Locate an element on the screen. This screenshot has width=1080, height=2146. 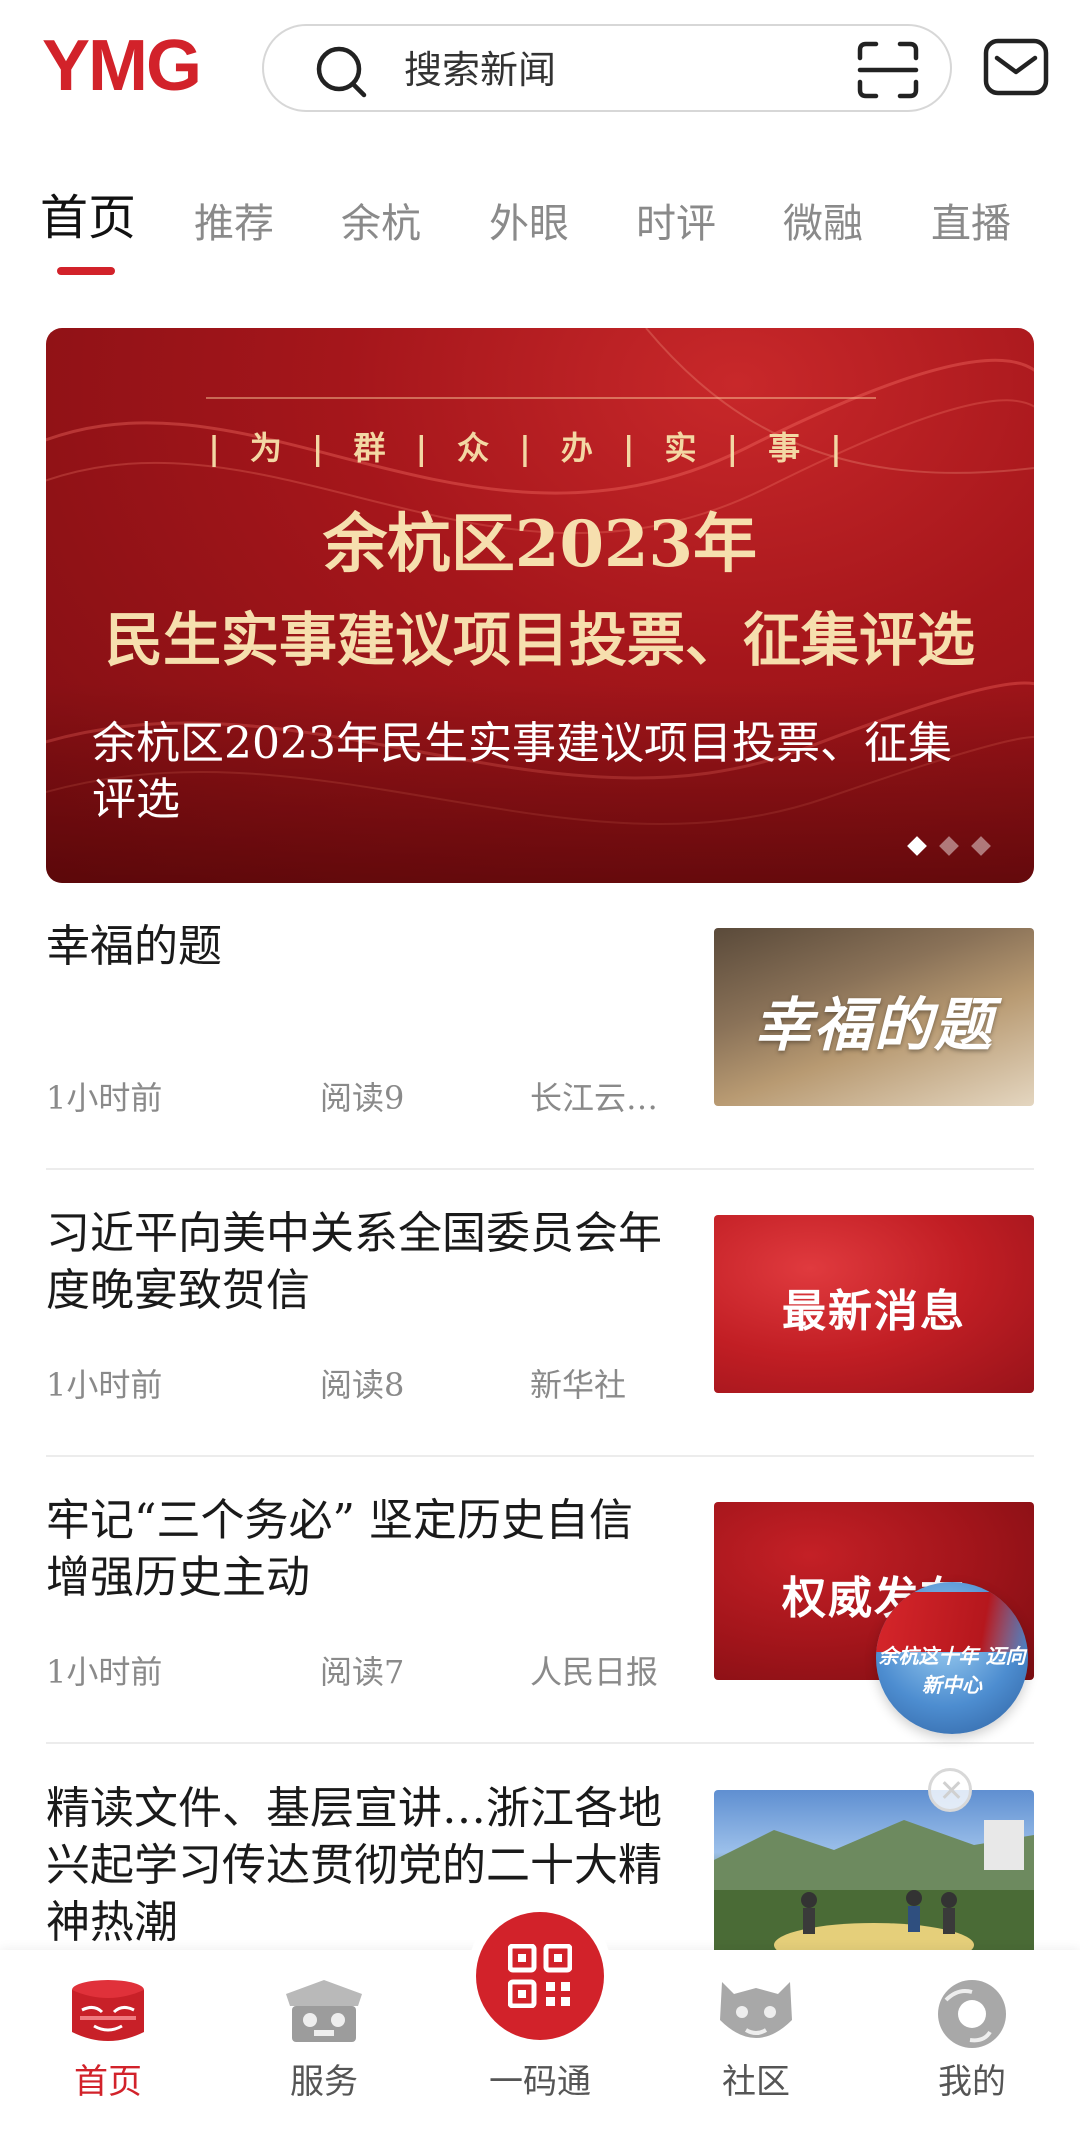
news-title: 习近平向美中关系全国委员会年度晚宴致贺信 is located at coordinates (358, 1262).